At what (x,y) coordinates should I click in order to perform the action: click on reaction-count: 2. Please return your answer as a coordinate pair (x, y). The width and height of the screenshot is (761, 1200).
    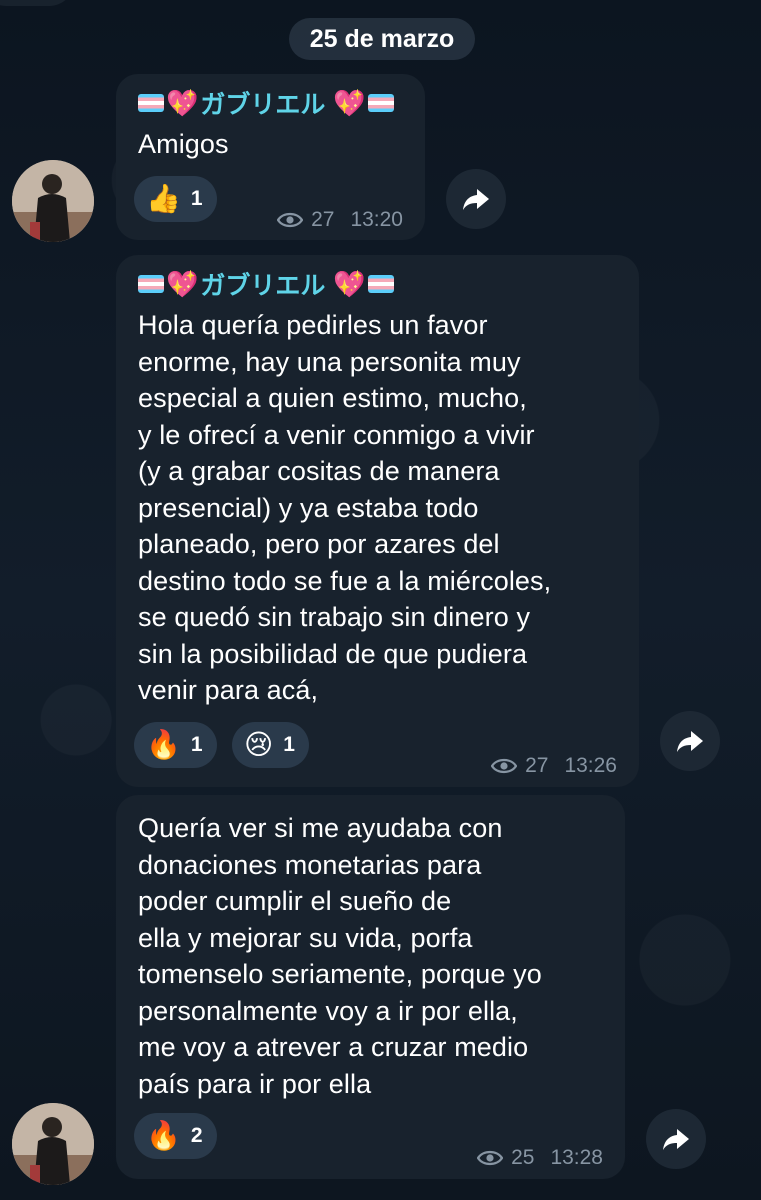
    Looking at the image, I should click on (196, 1135).